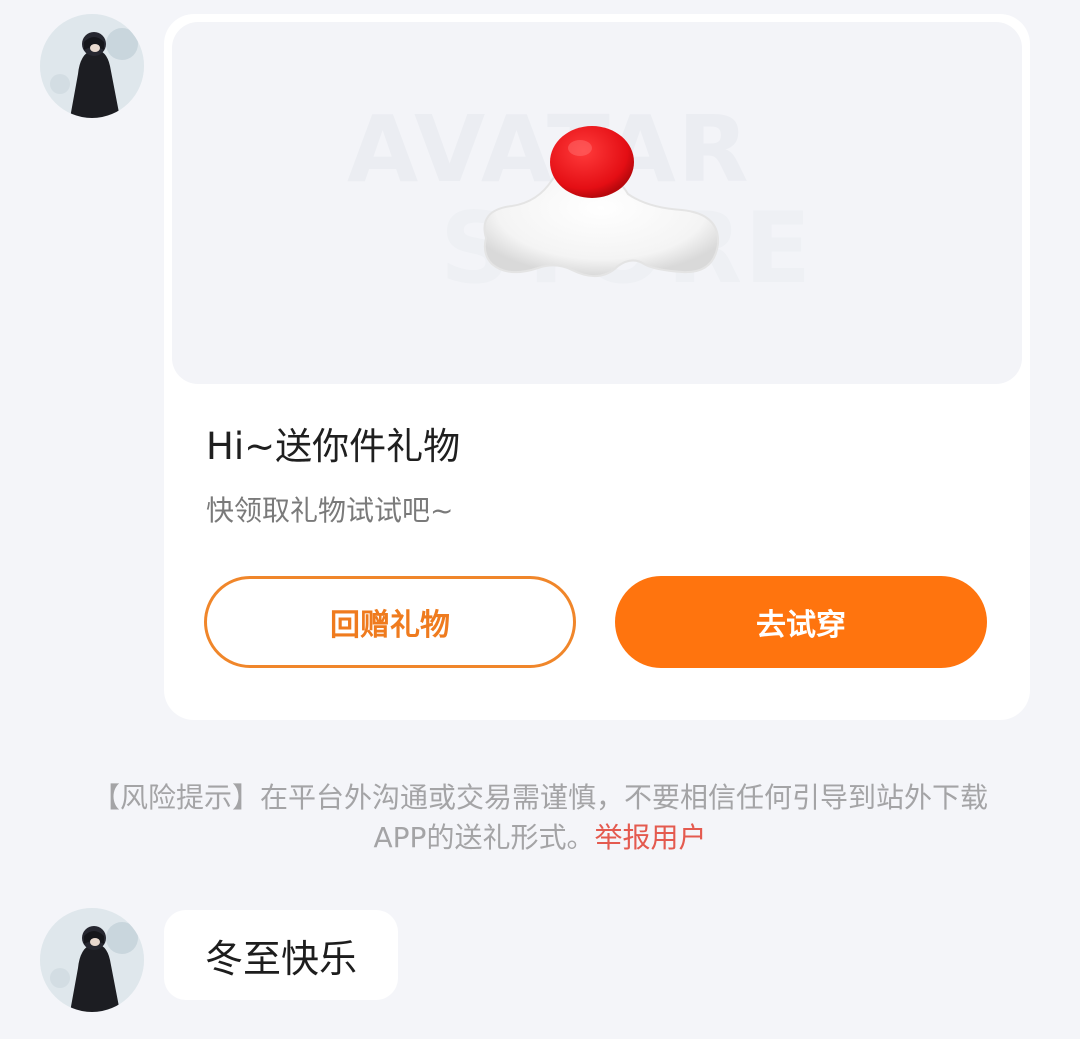 The height and width of the screenshot is (1039, 1080). I want to click on gift-card-subtitle: 快领取礼物试试吧~, so click(330, 510).